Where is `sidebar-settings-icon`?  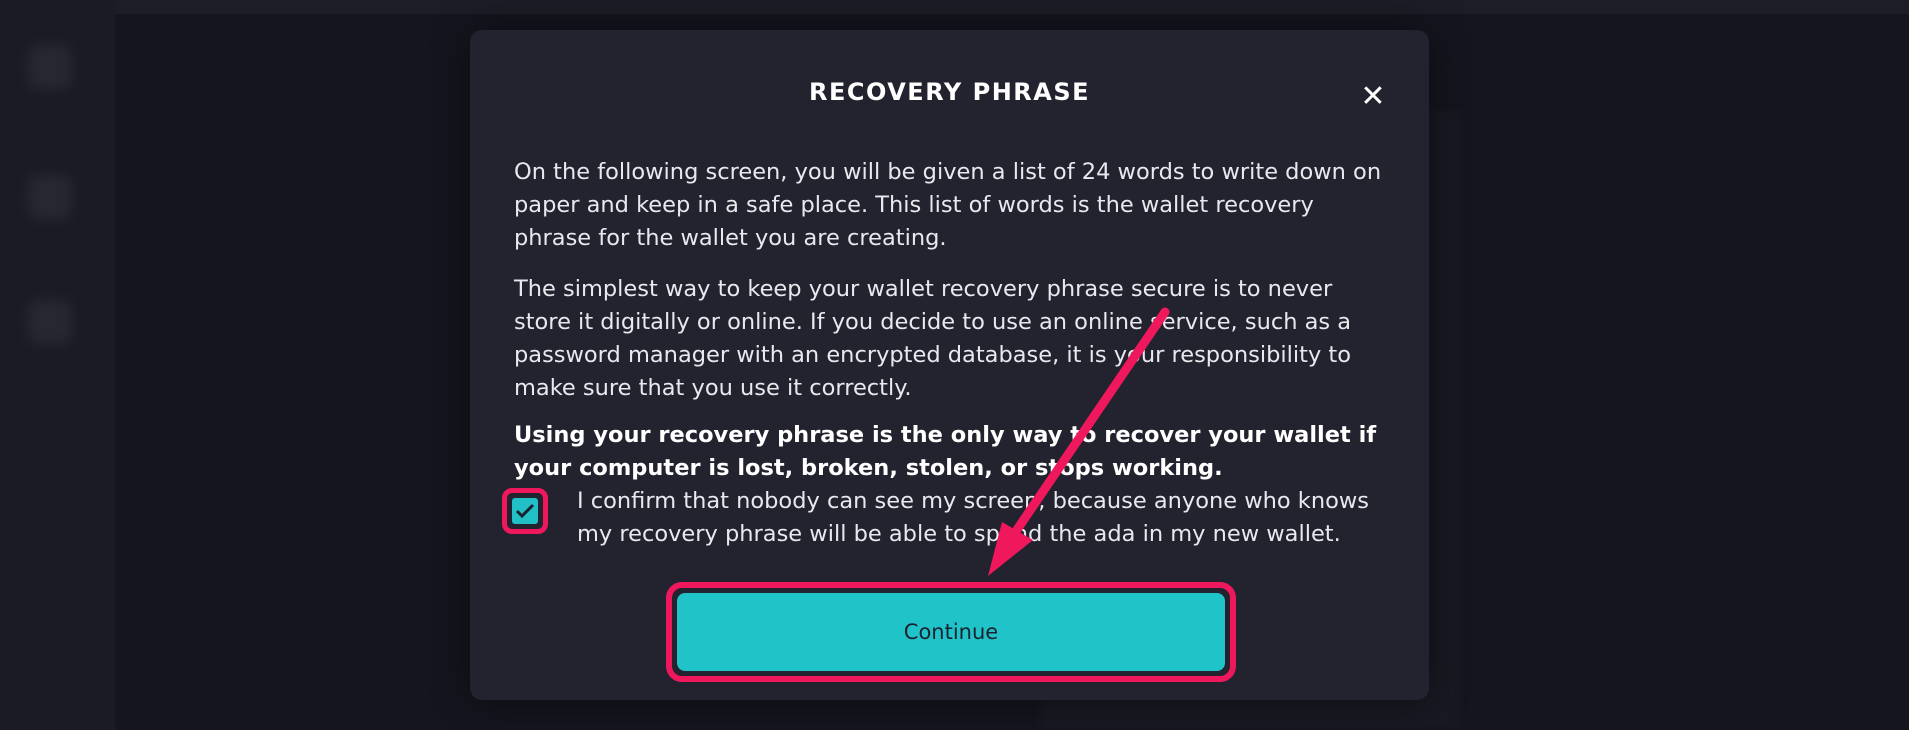 sidebar-settings-icon is located at coordinates (50, 322).